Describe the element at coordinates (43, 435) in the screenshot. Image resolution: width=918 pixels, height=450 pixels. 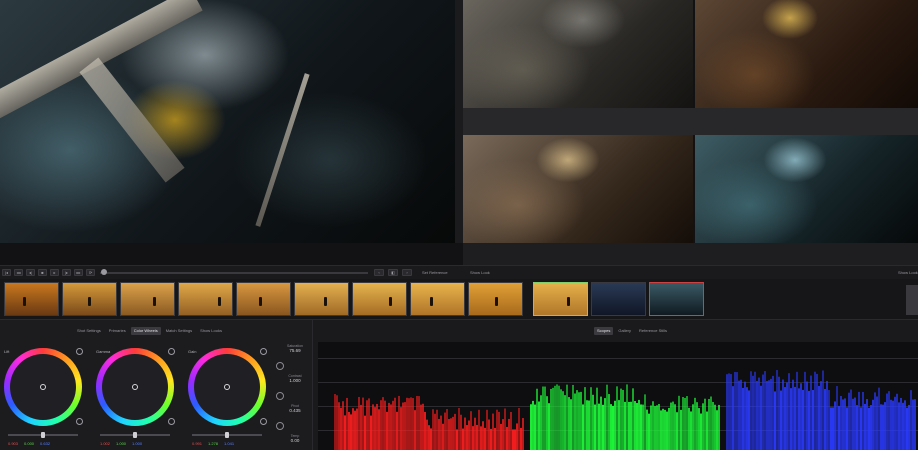
I see `lift-slider-knob` at that location.